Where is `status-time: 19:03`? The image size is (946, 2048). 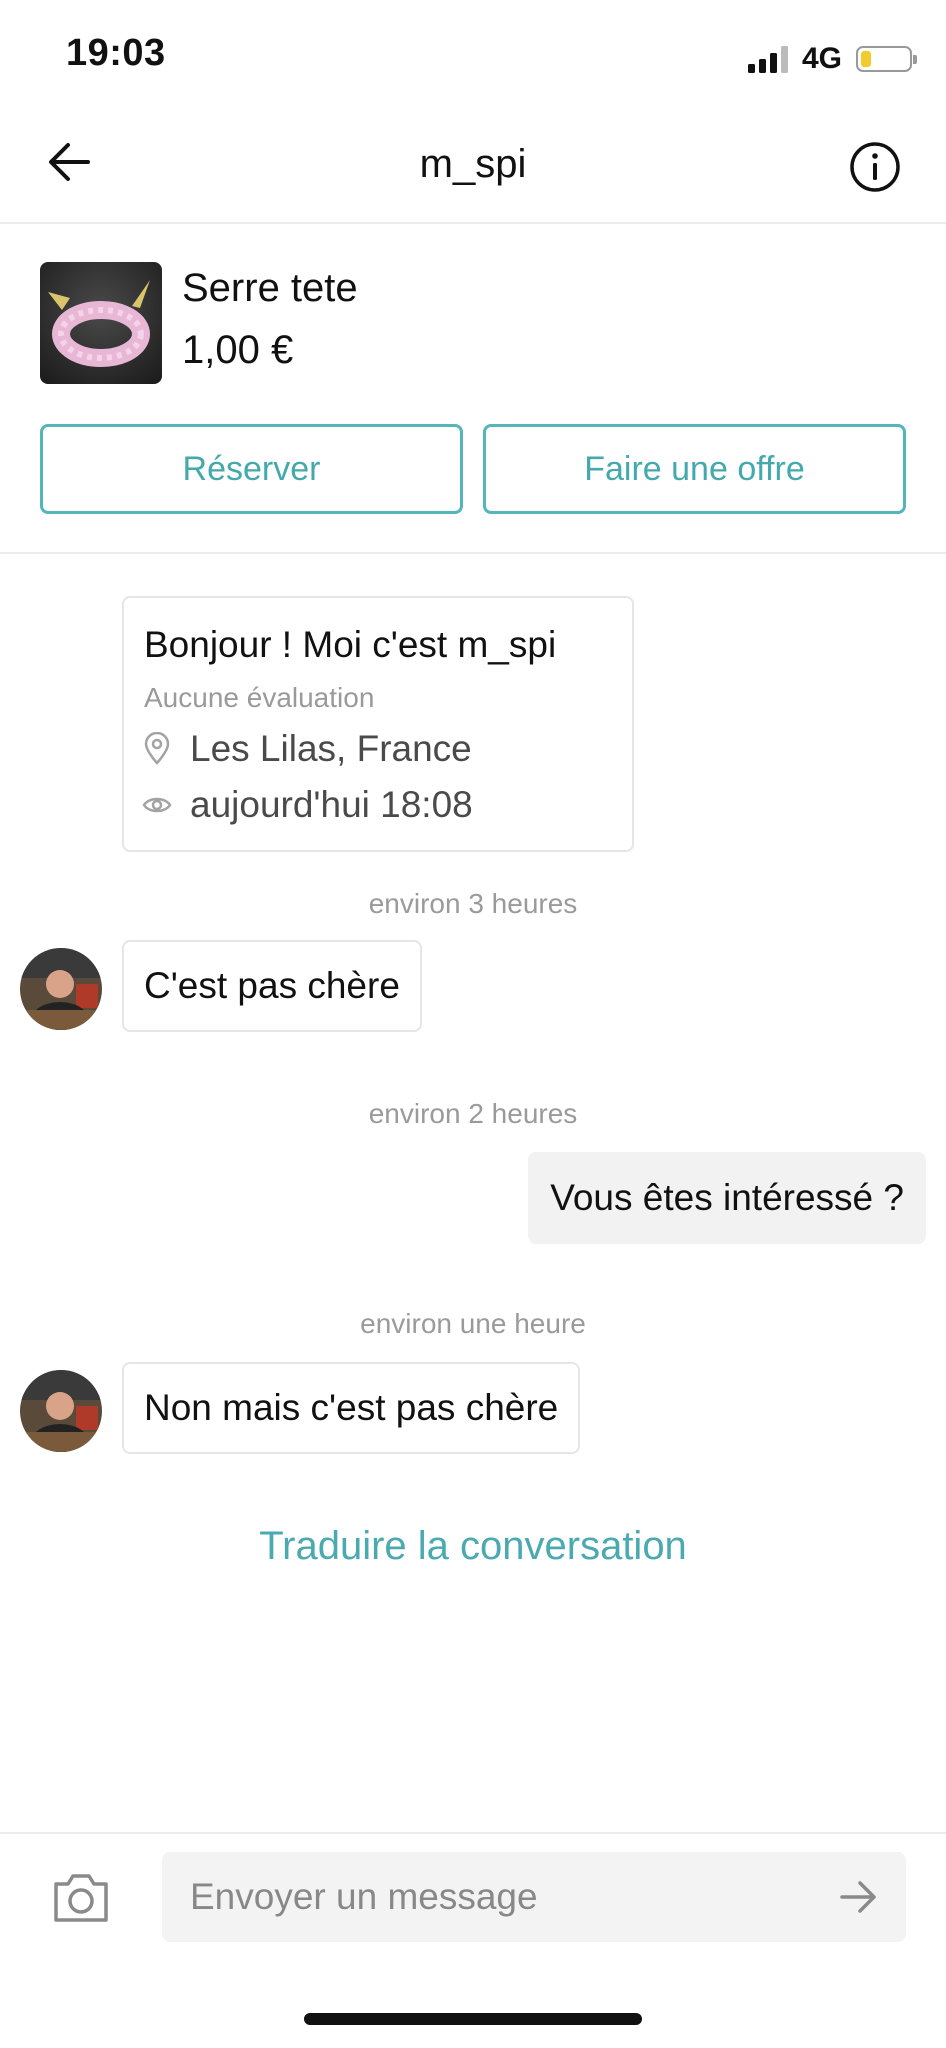 status-time: 19:03 is located at coordinates (116, 53).